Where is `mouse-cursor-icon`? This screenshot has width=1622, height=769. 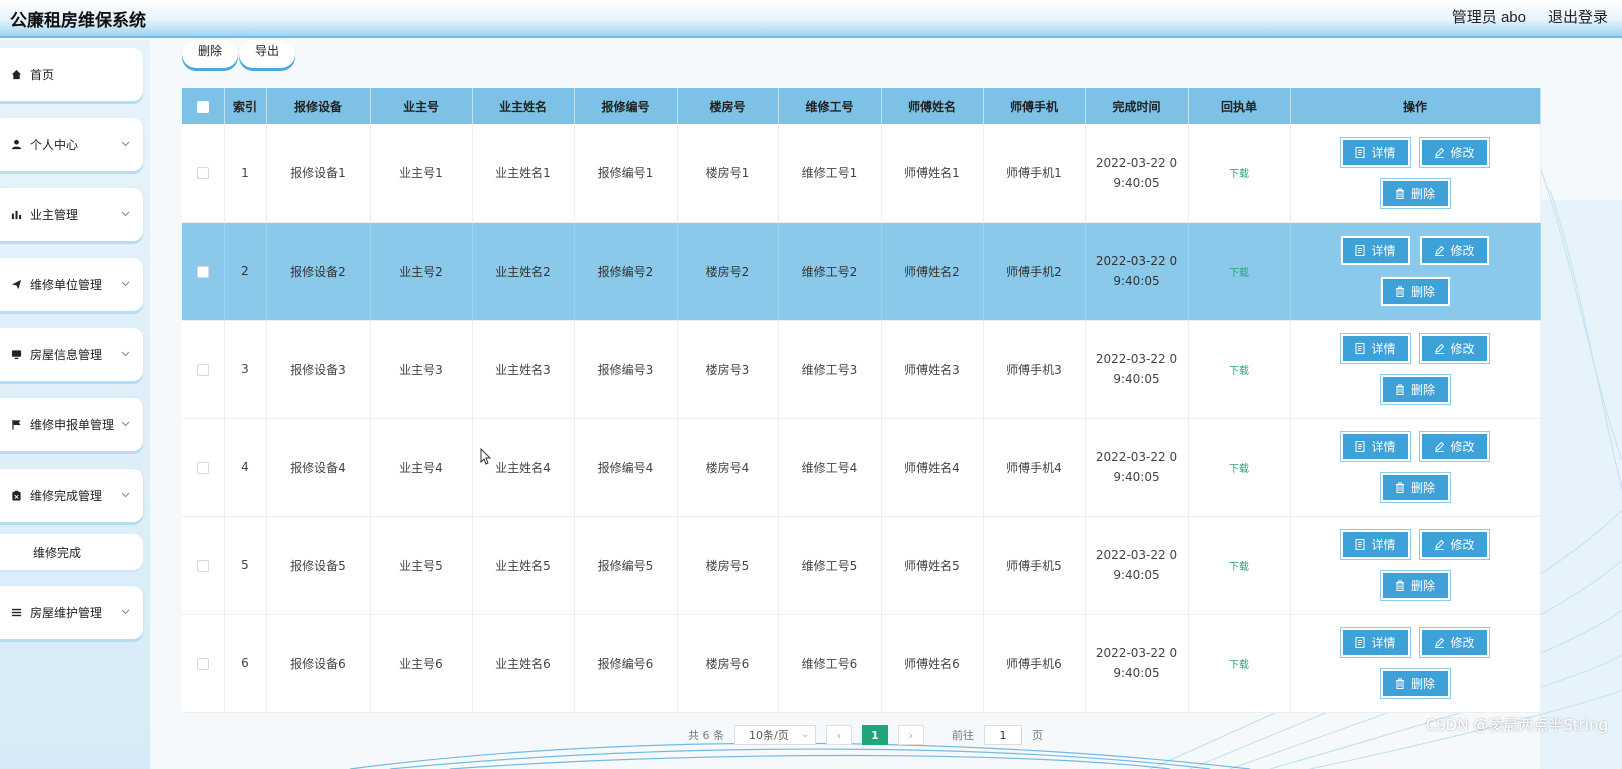
mouse-cursor-icon is located at coordinates (486, 456).